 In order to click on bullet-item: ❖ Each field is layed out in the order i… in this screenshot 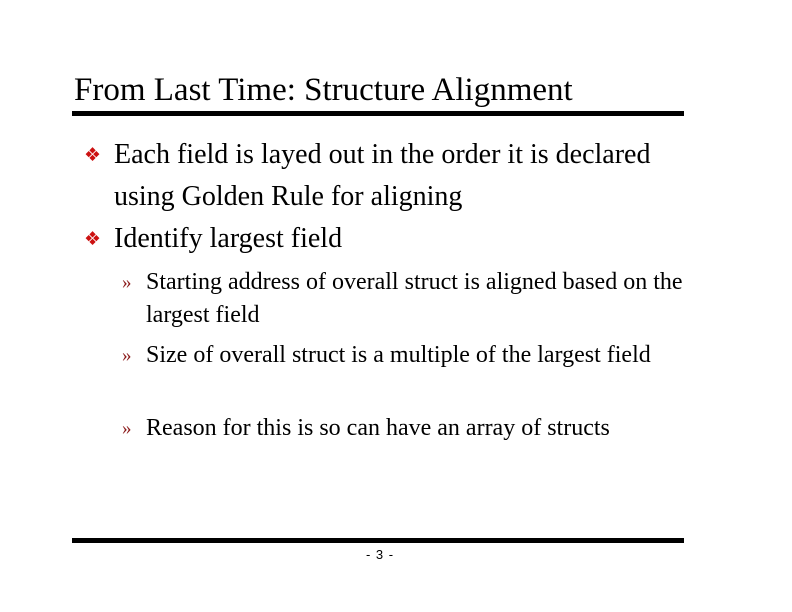, I will do `click(379, 176)`.